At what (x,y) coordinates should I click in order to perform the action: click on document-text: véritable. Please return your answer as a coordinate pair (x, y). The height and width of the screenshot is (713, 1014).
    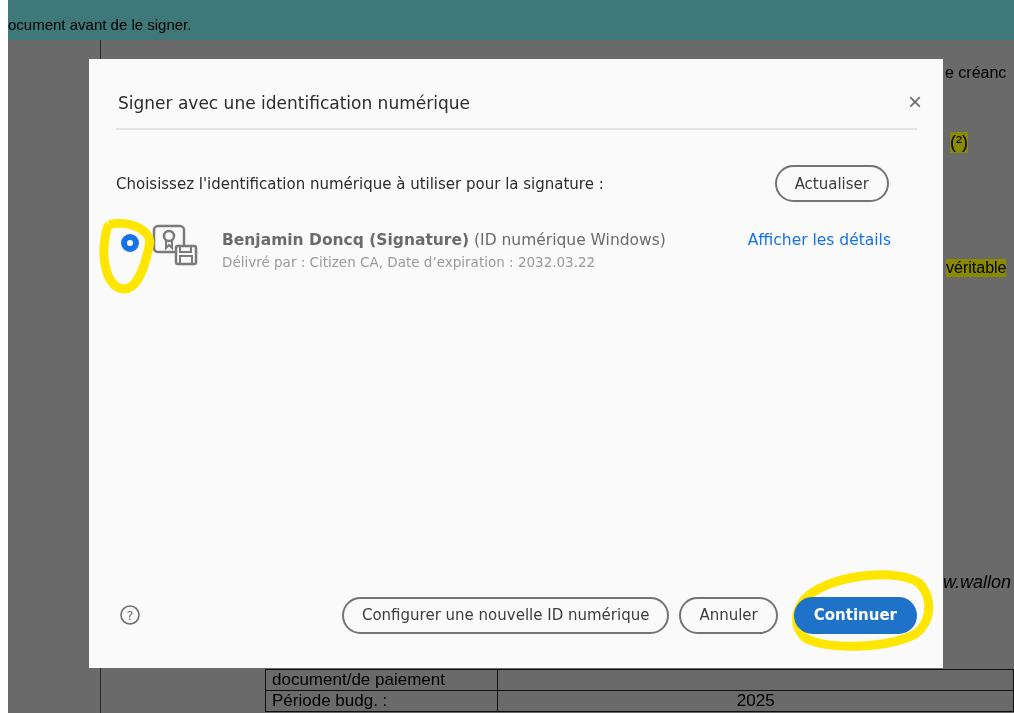
    Looking at the image, I should click on (976, 268).